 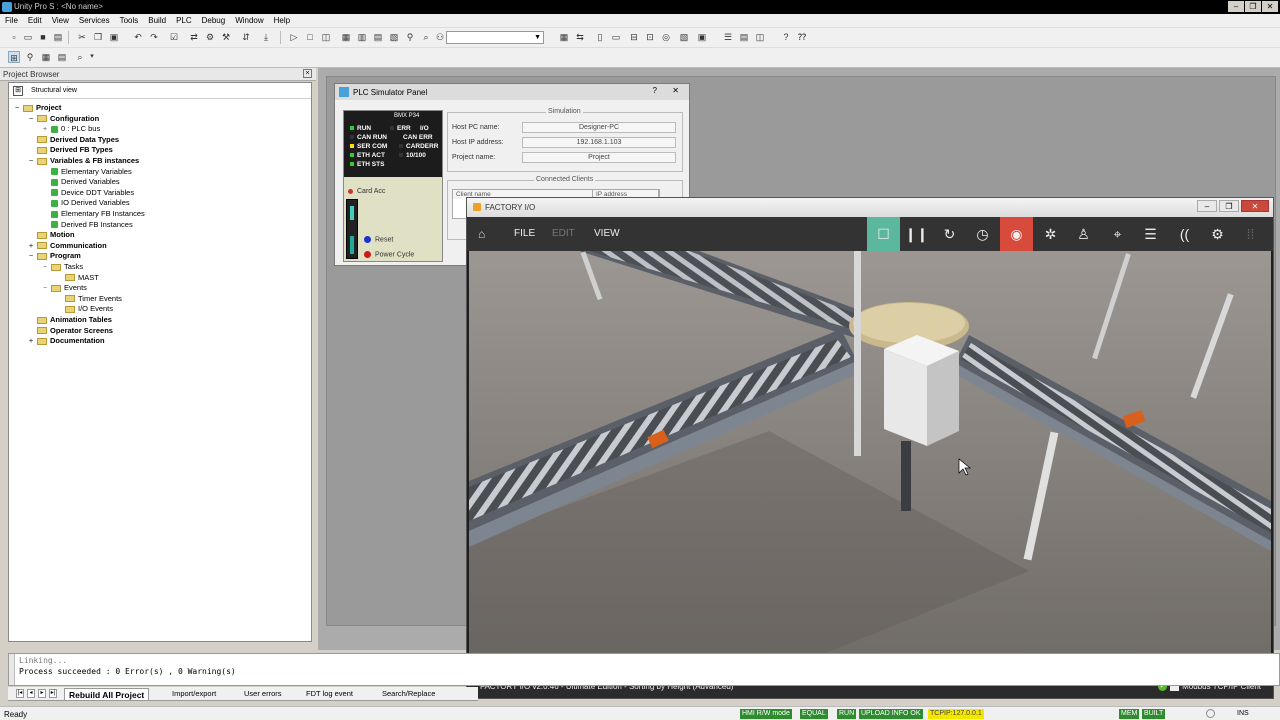 What do you see at coordinates (916, 234) in the screenshot?
I see `pause-icon: ❙❙` at bounding box center [916, 234].